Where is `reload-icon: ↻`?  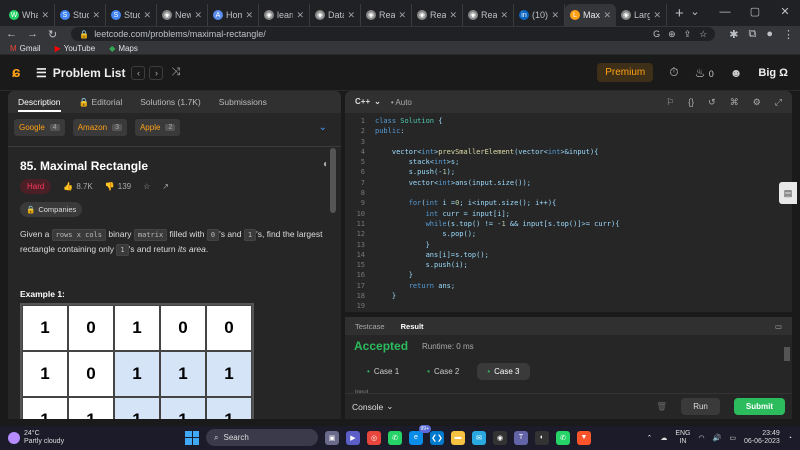 reload-icon: ↻ is located at coordinates (52, 34).